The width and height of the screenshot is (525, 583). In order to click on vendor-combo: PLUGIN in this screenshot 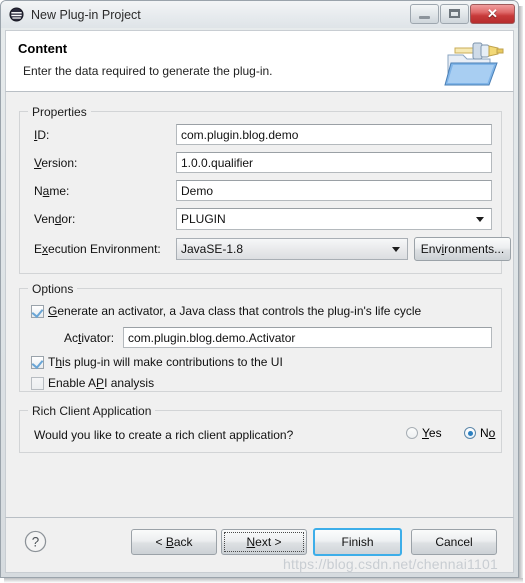, I will do `click(334, 219)`.